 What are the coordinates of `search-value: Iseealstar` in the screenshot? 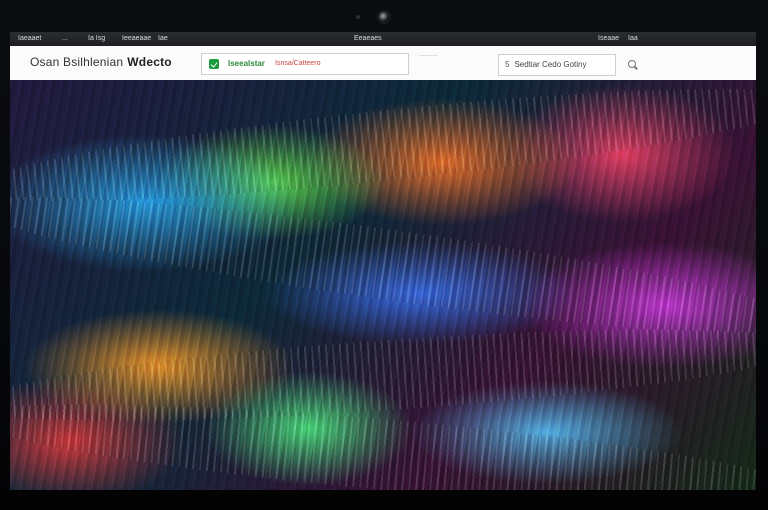 It's located at (246, 63).